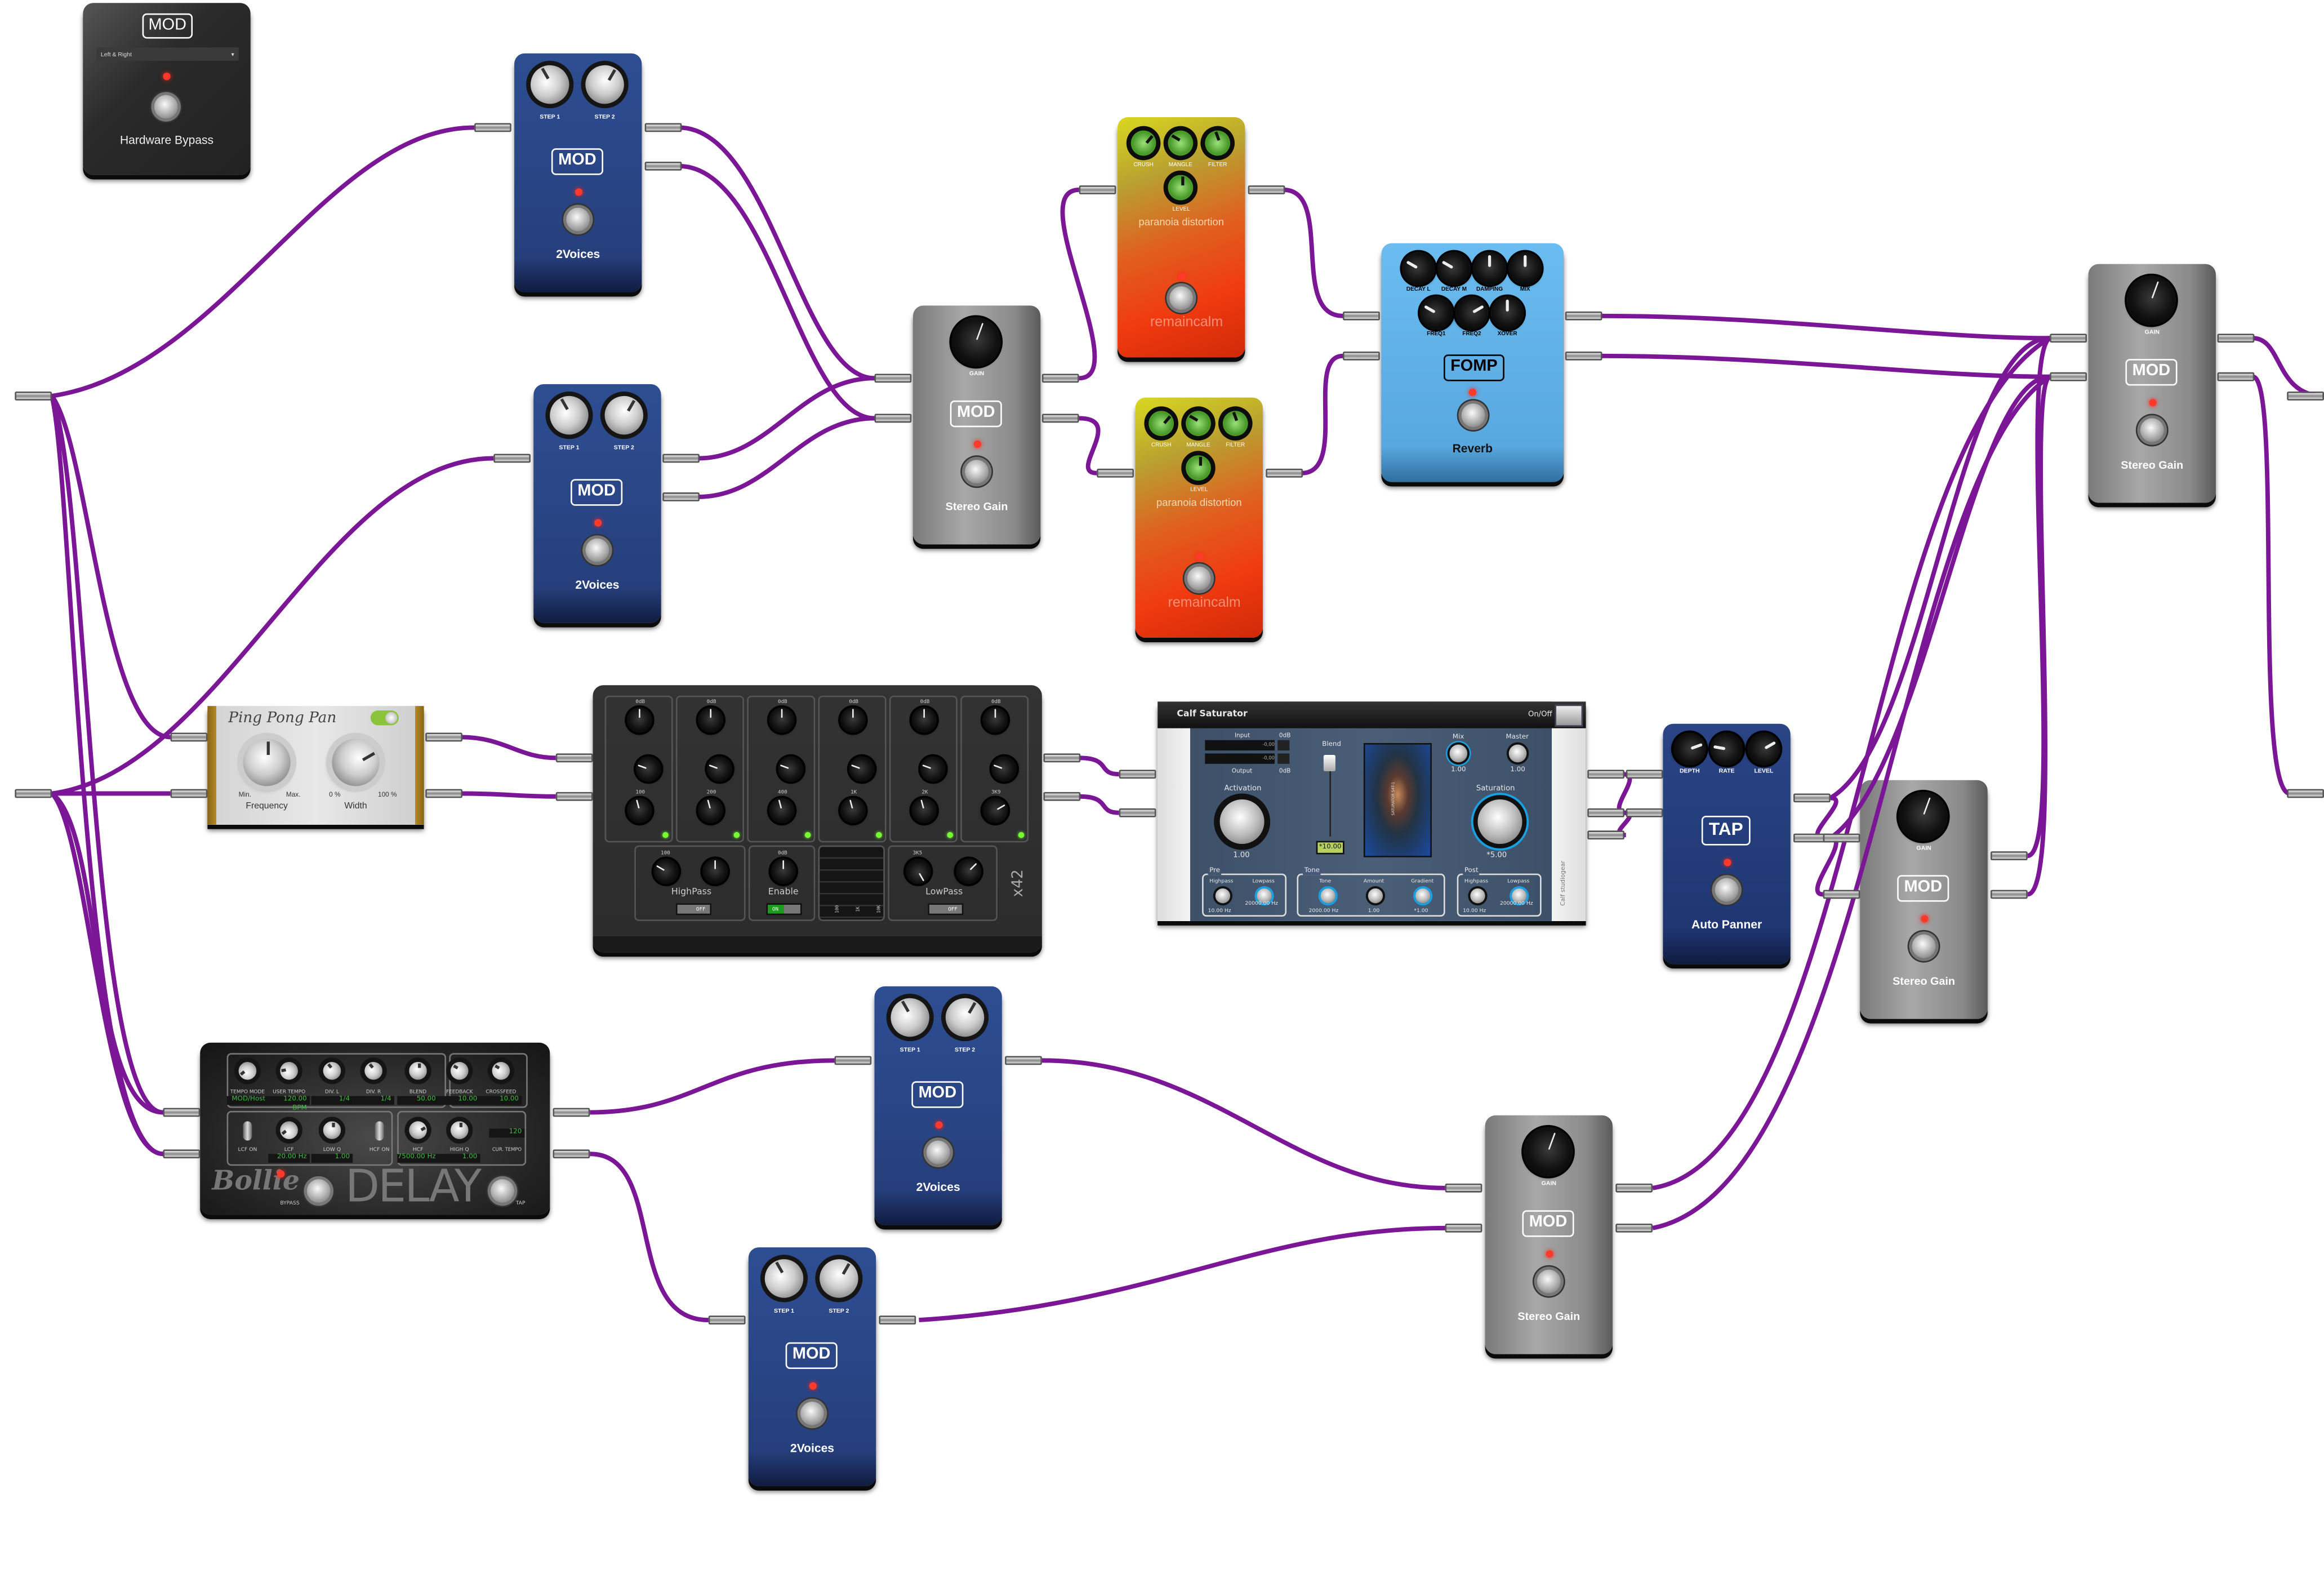  Describe the element at coordinates (1327, 896) in the screenshot. I see `tone-knob` at that location.